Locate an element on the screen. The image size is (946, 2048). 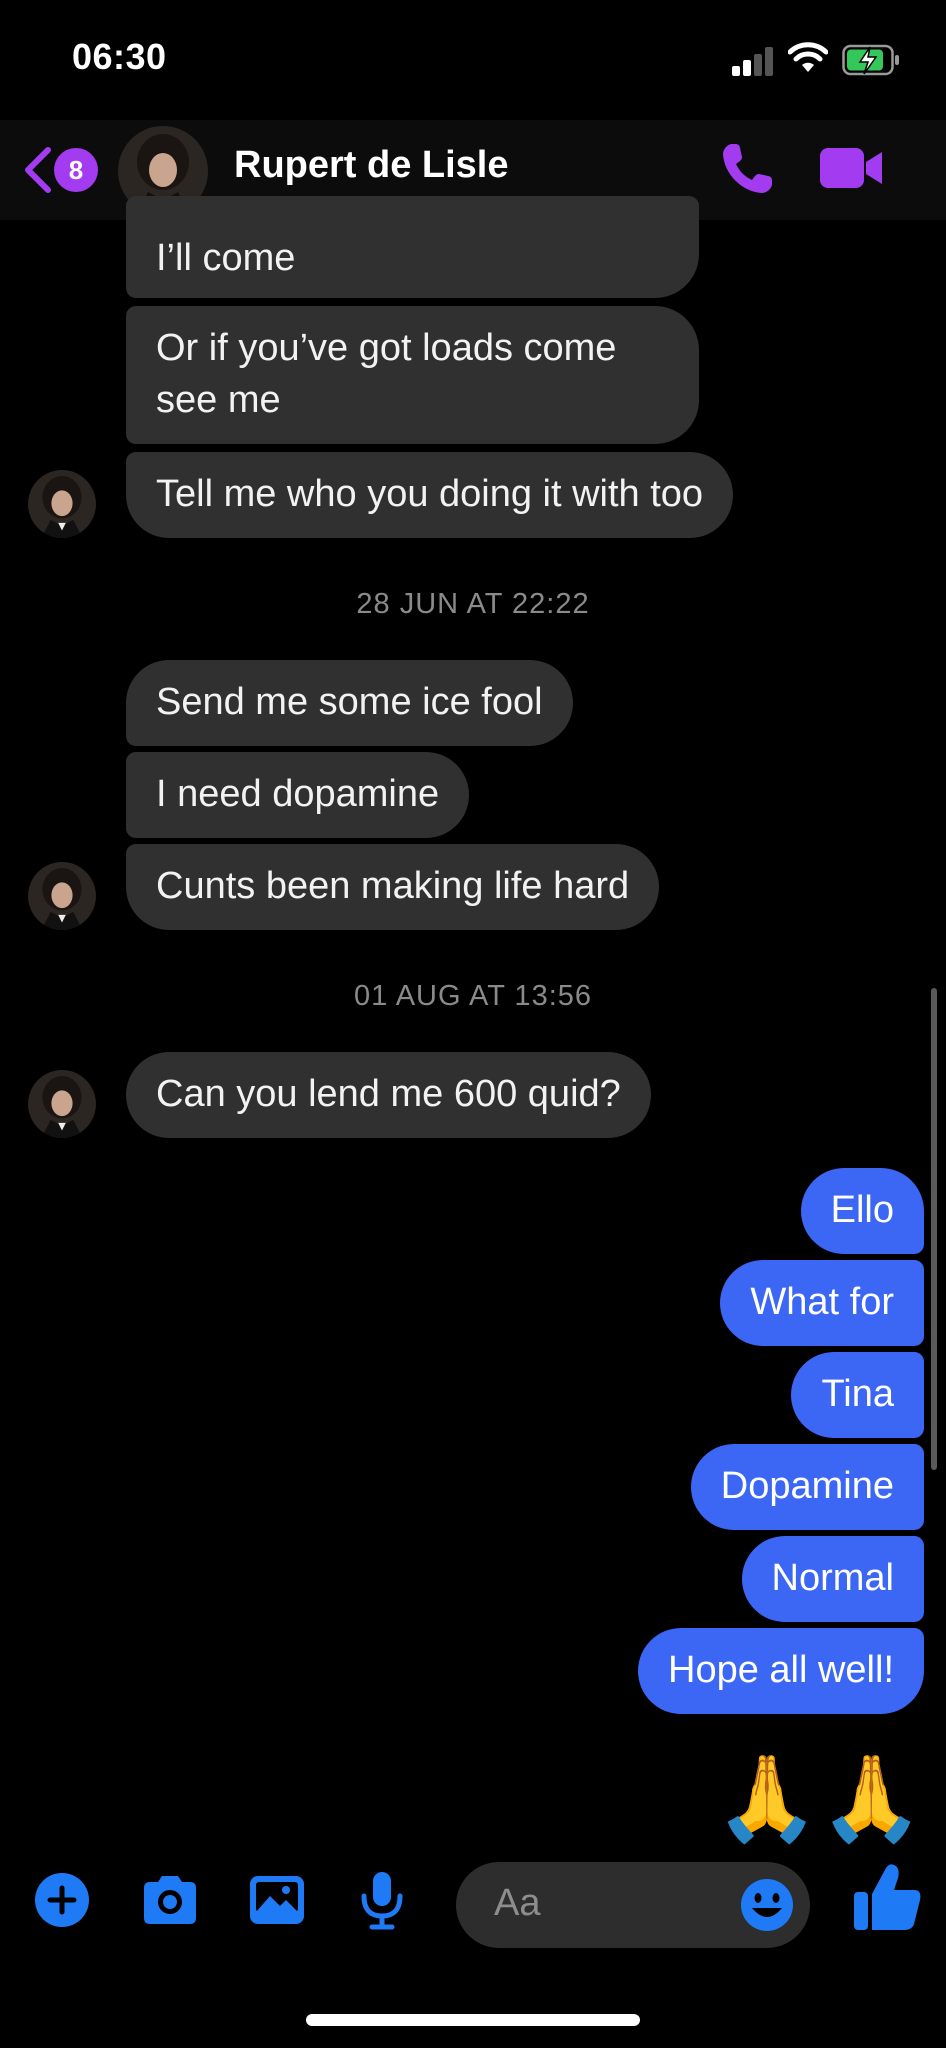
timestamp-divider: 01 AUG AT 13:56 is located at coordinates (473, 996).